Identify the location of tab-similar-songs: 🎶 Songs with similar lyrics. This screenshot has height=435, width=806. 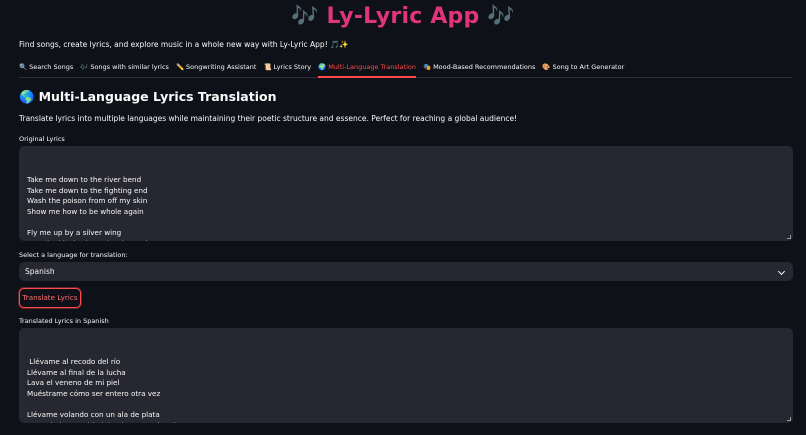
(124, 69).